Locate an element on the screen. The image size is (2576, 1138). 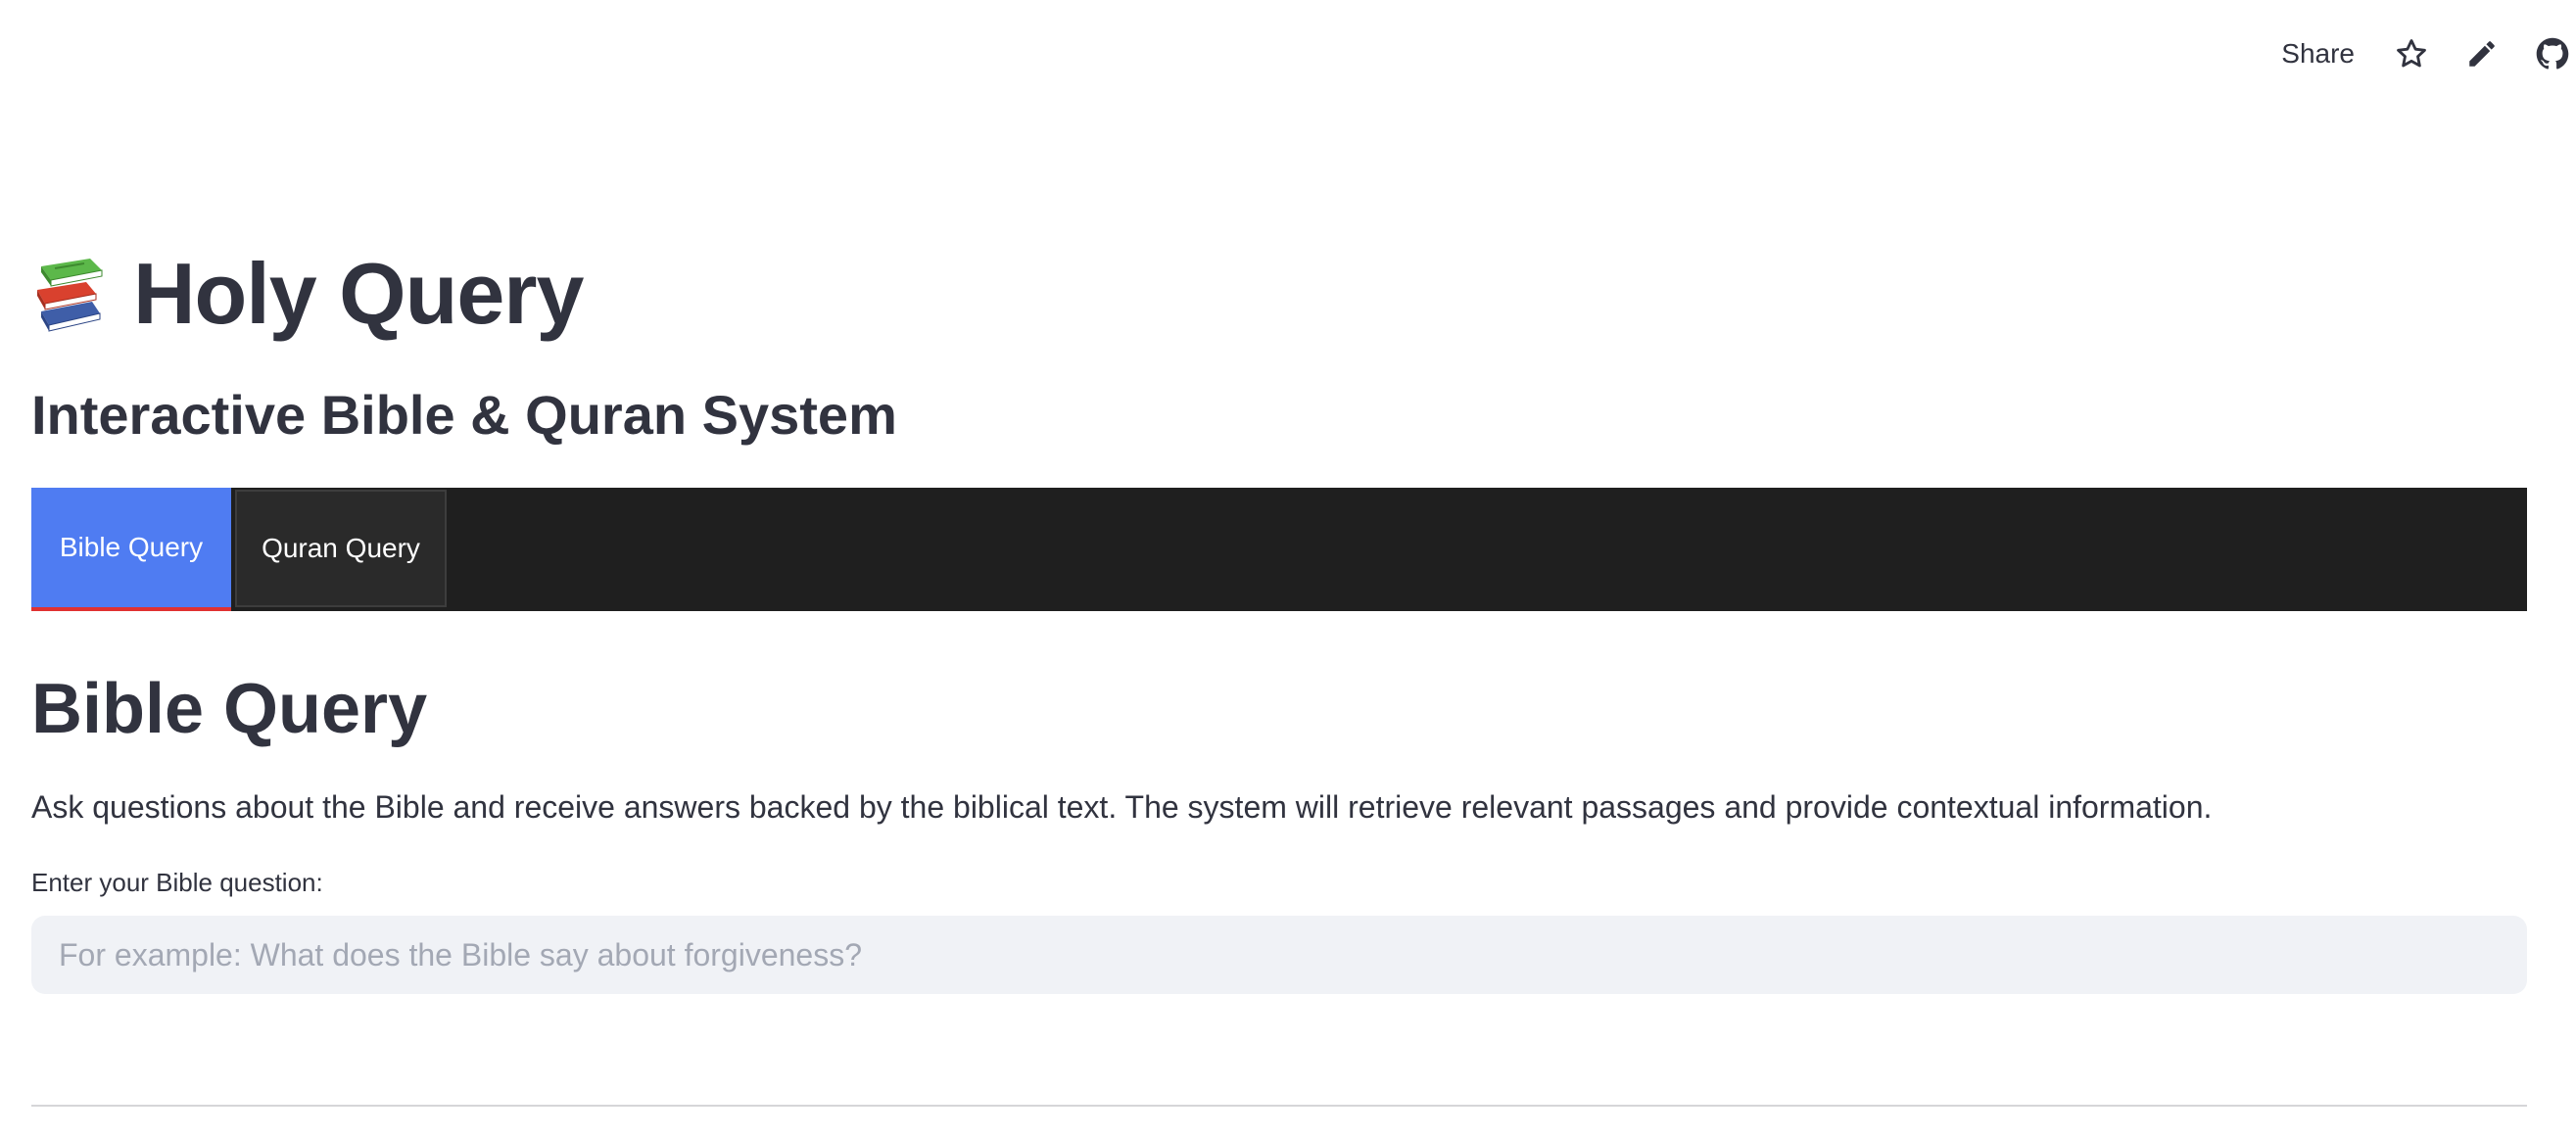
tab-bar: Bible Query Quran Query is located at coordinates (1279, 550).